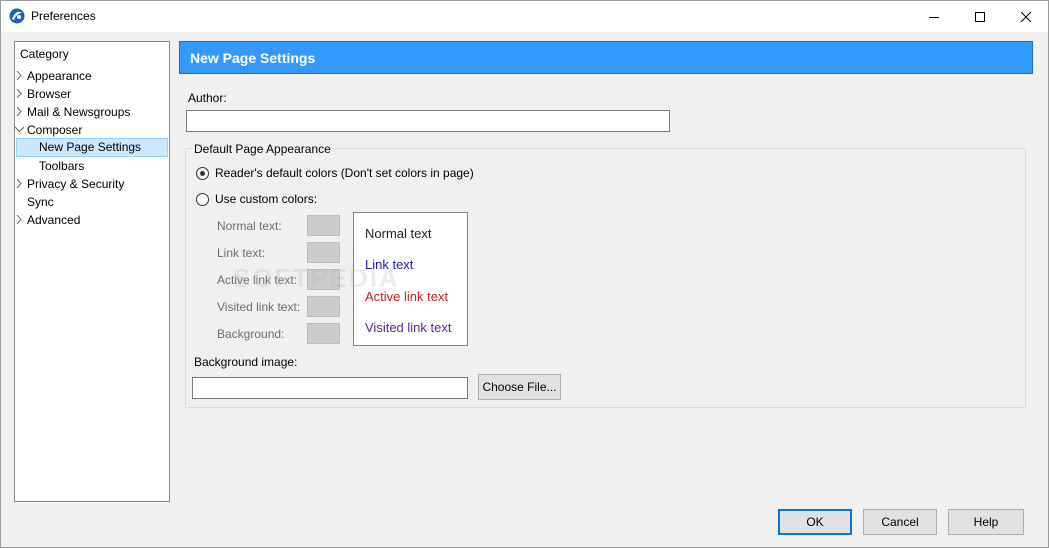 This screenshot has height=548, width=1049. I want to click on softpedia-watermark: SOFTPEDIA, so click(316, 278).